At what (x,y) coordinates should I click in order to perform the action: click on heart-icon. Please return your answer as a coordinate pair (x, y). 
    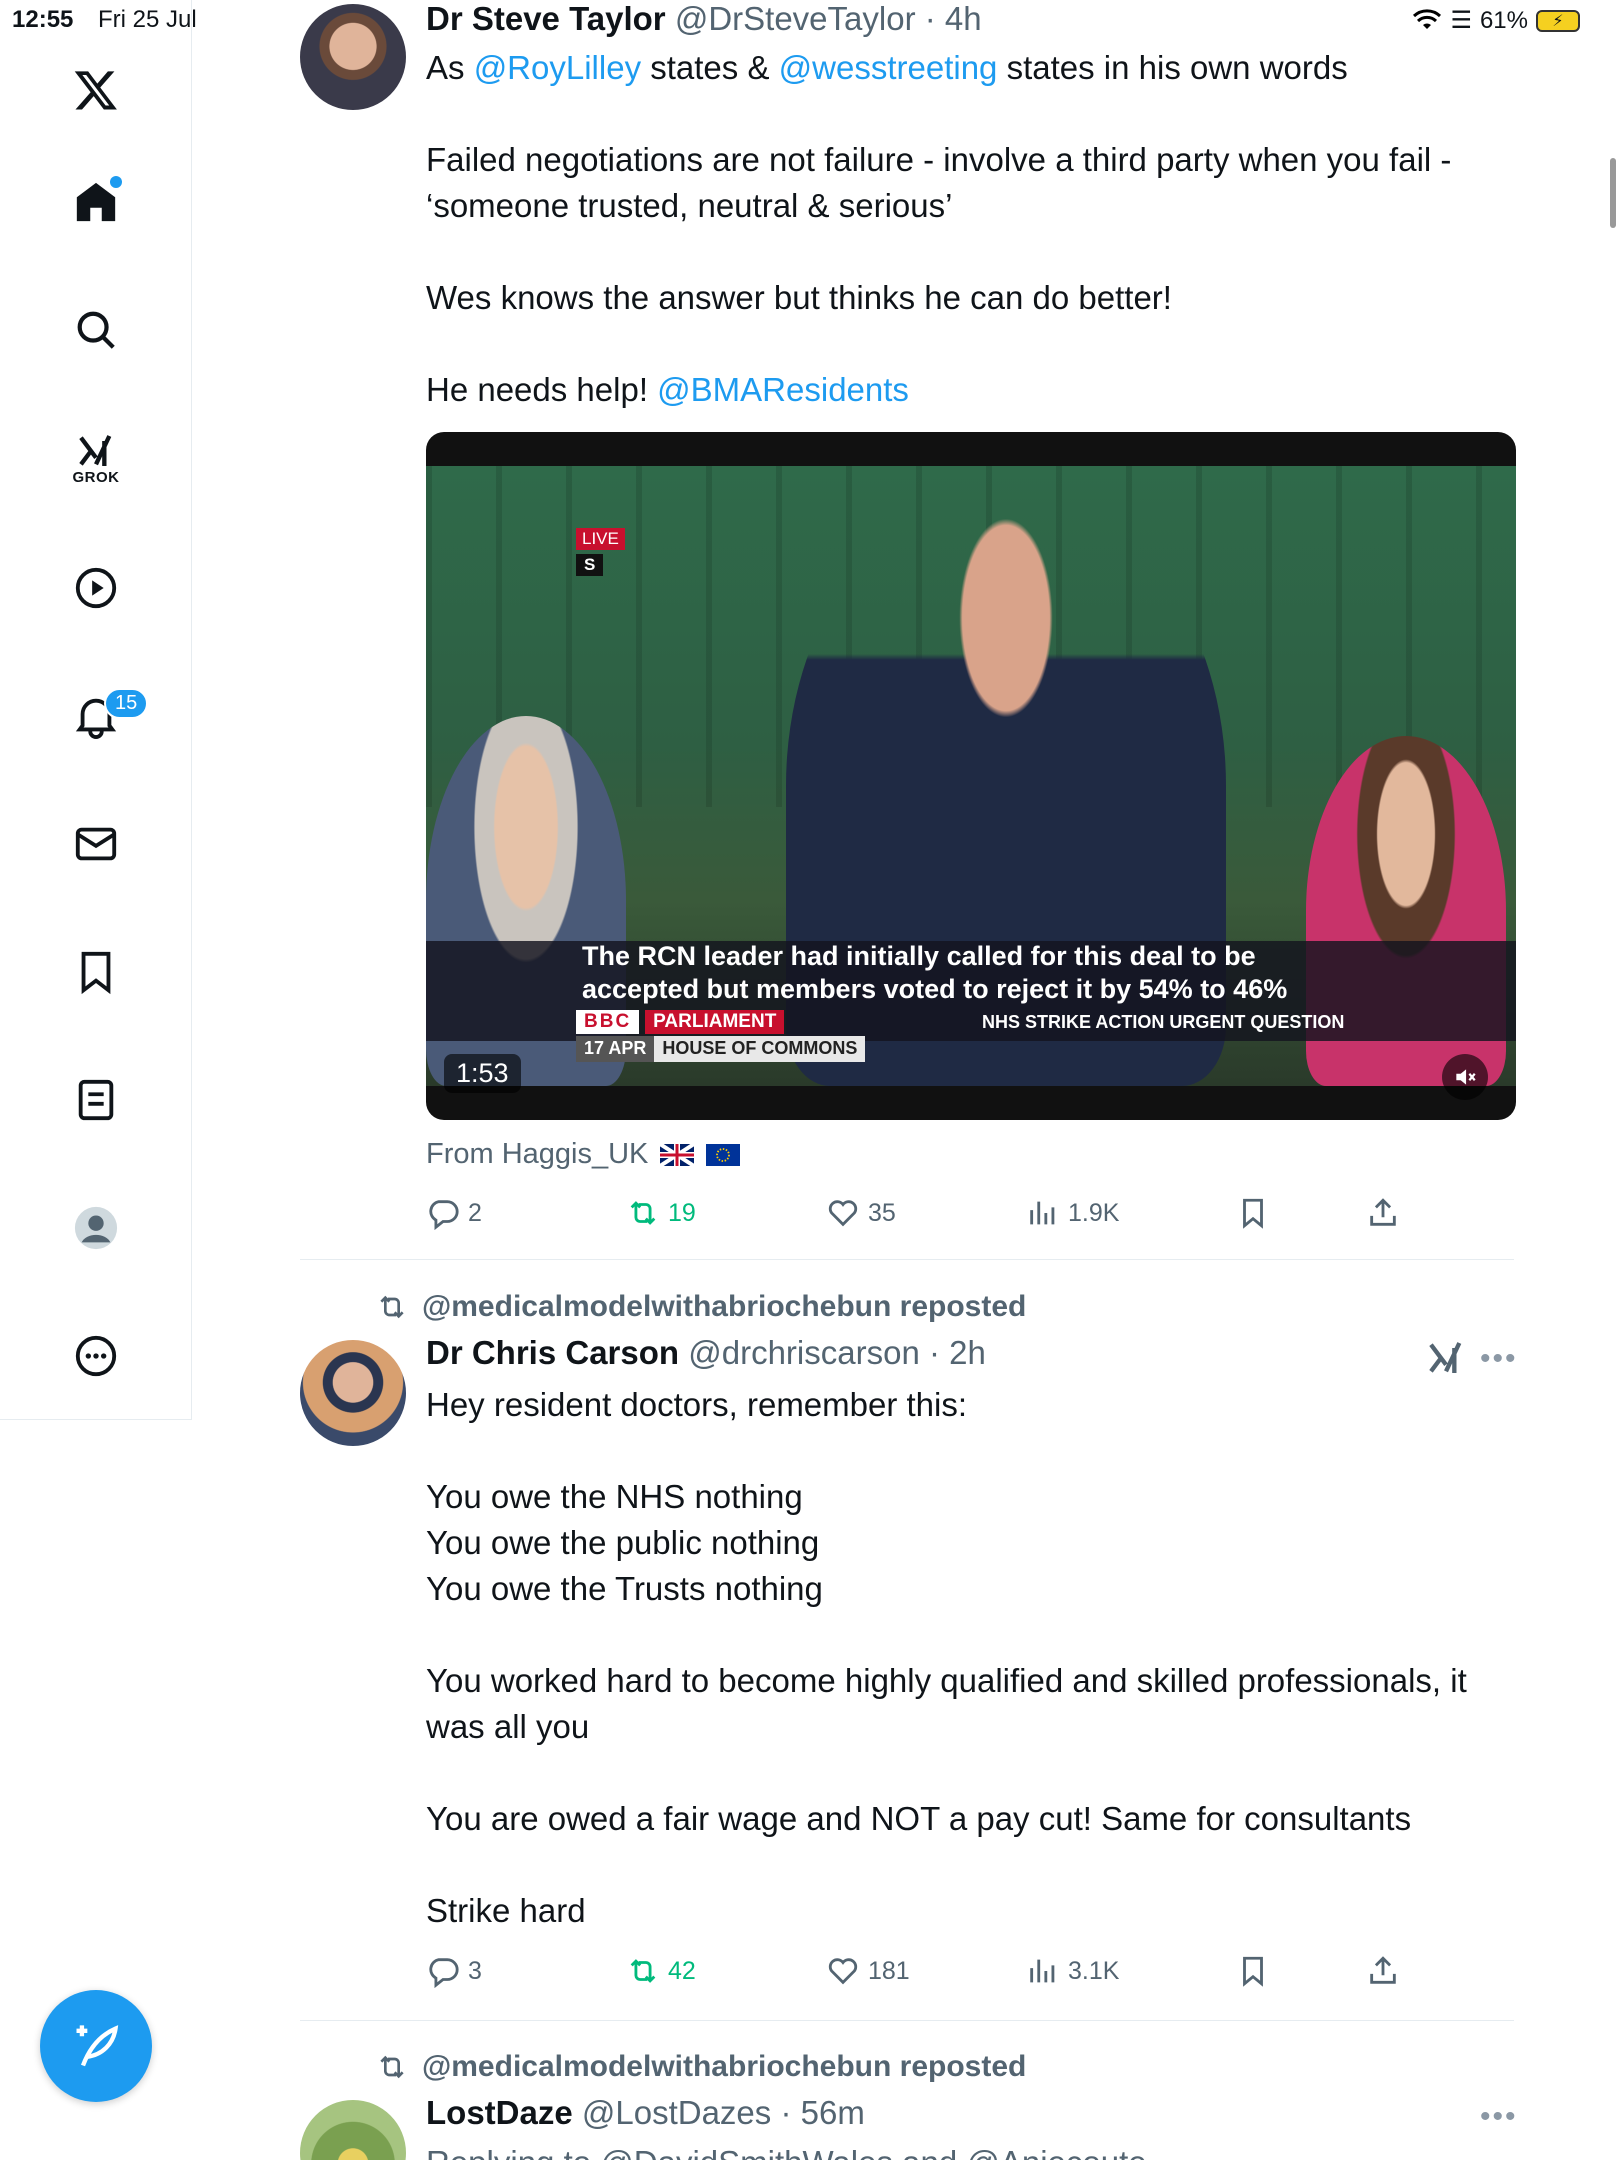
    Looking at the image, I should click on (843, 1213).